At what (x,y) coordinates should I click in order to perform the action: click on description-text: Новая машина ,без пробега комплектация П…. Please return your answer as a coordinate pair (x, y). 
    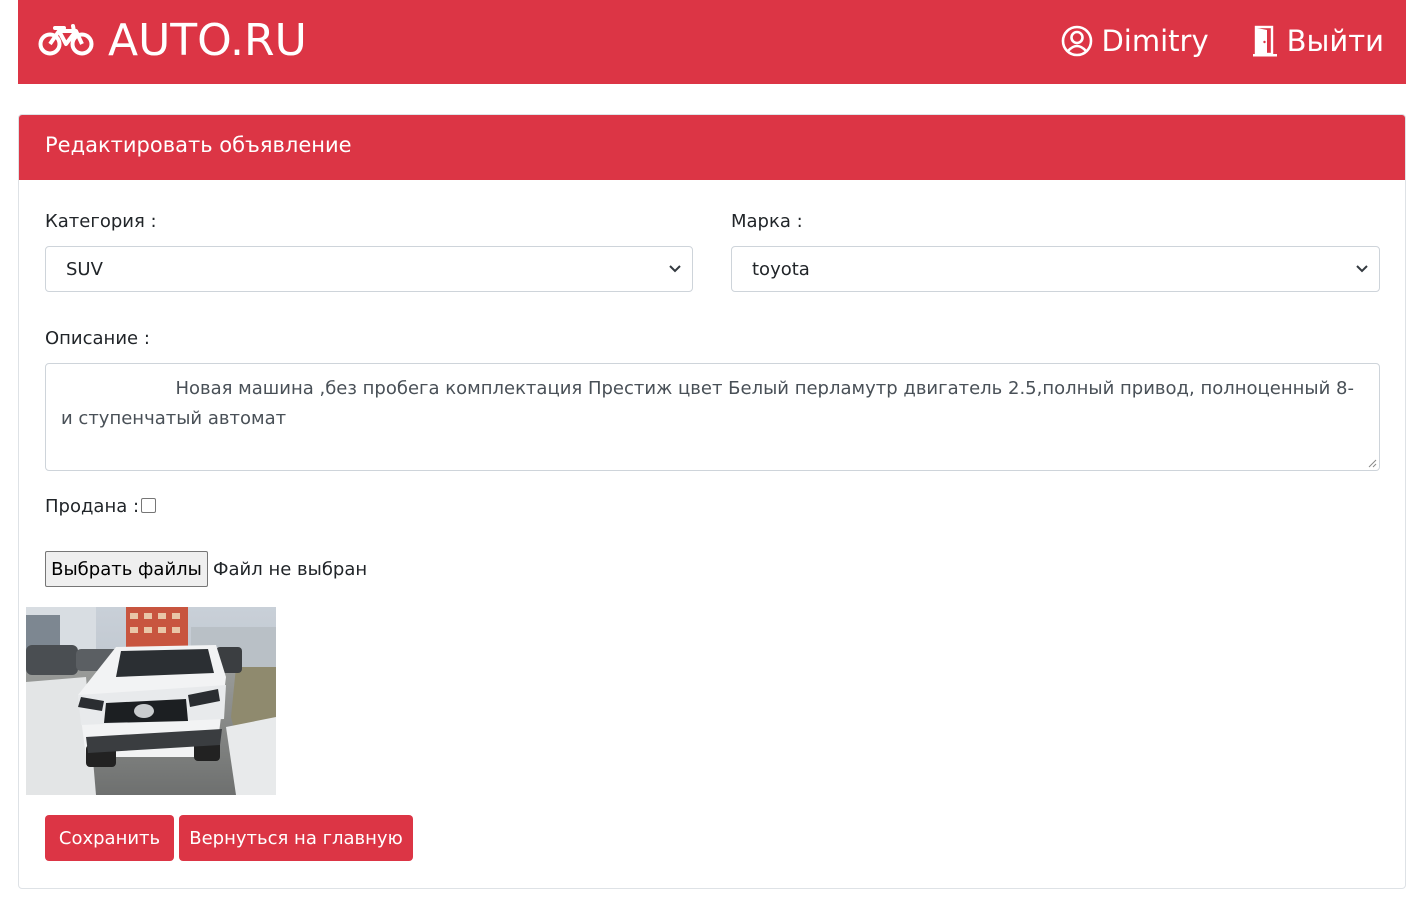
    Looking at the image, I should click on (707, 403).